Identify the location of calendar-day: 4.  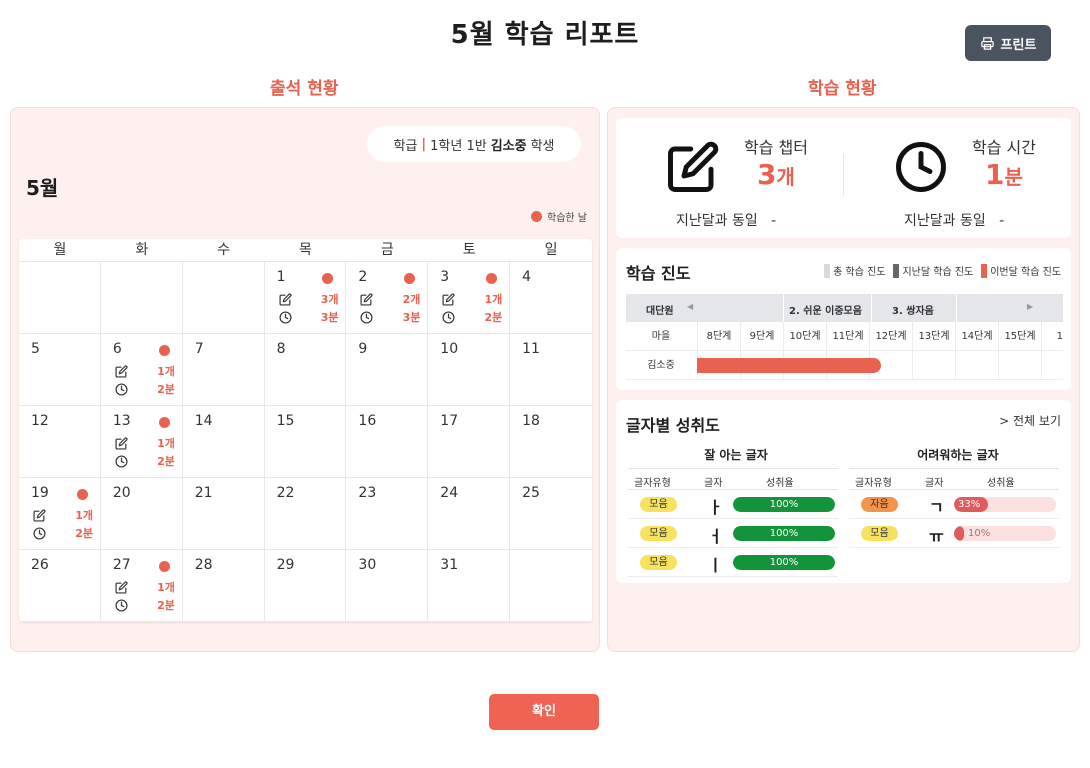
(551, 298).